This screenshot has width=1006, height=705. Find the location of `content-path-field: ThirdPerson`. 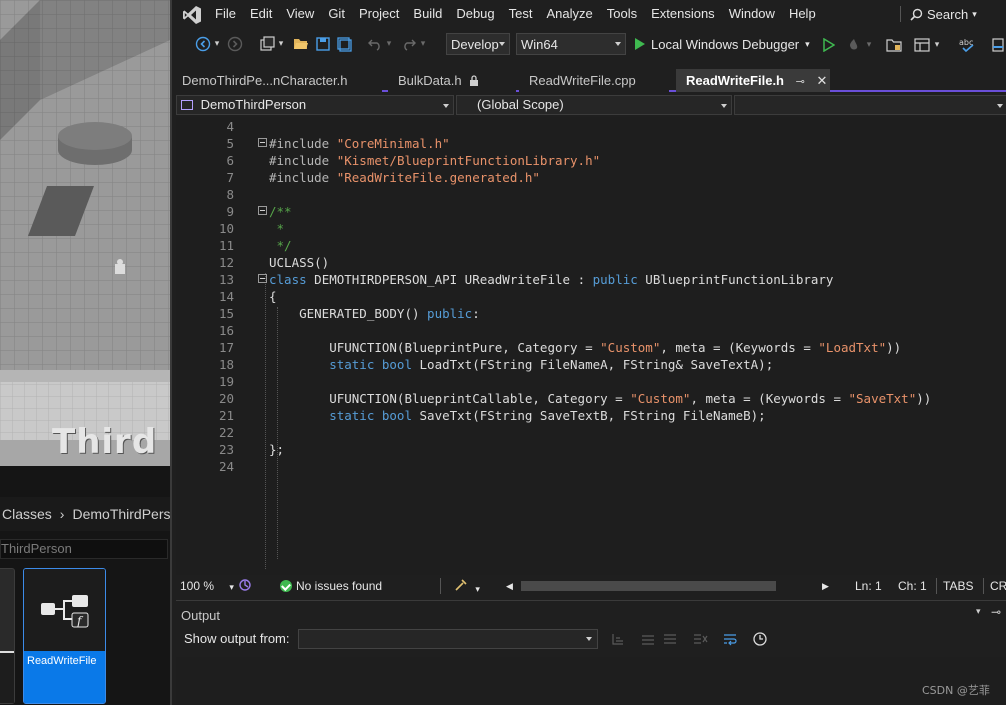

content-path-field: ThirdPerson is located at coordinates (84, 549).